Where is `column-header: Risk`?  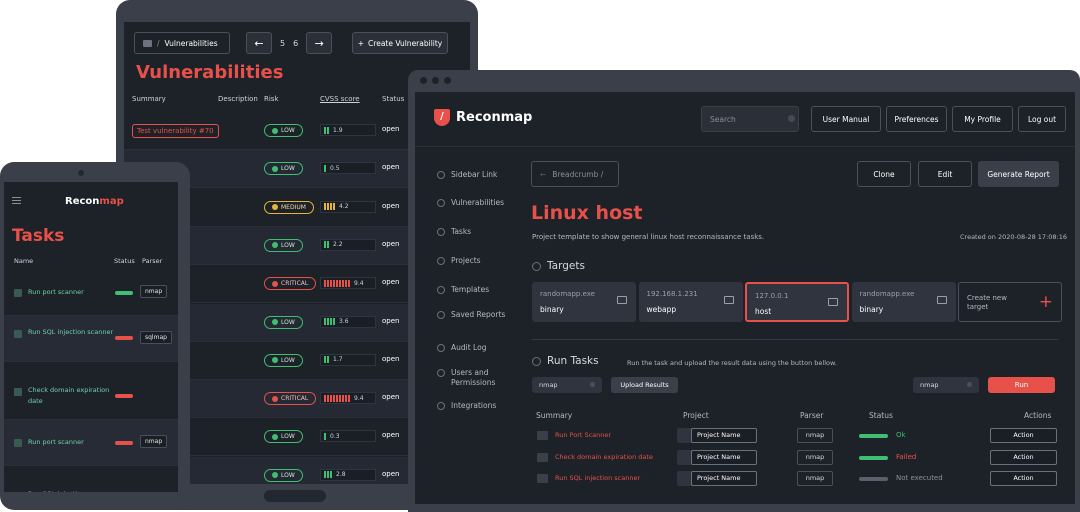 column-header: Risk is located at coordinates (271, 99).